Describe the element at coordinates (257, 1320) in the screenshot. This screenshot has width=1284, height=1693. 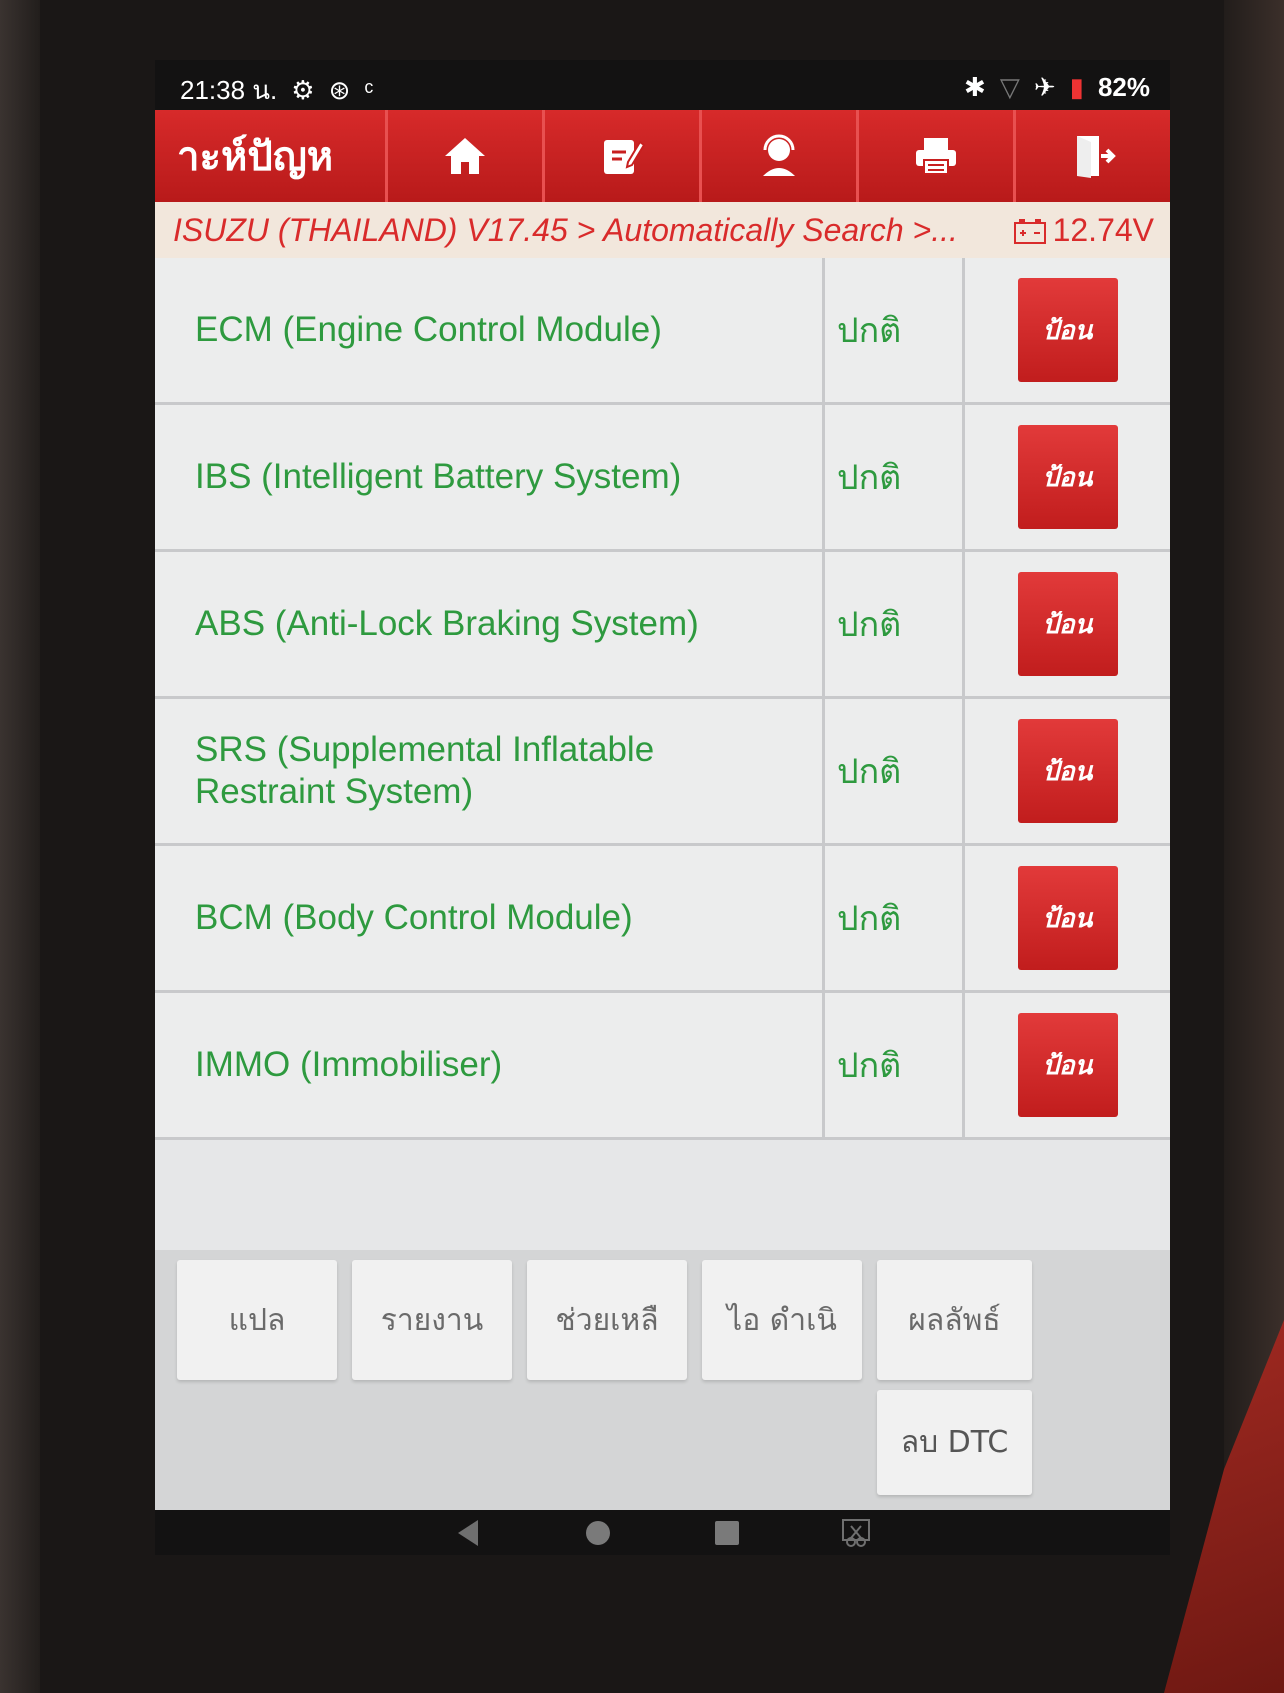
I see `translate-button: แปล` at that location.